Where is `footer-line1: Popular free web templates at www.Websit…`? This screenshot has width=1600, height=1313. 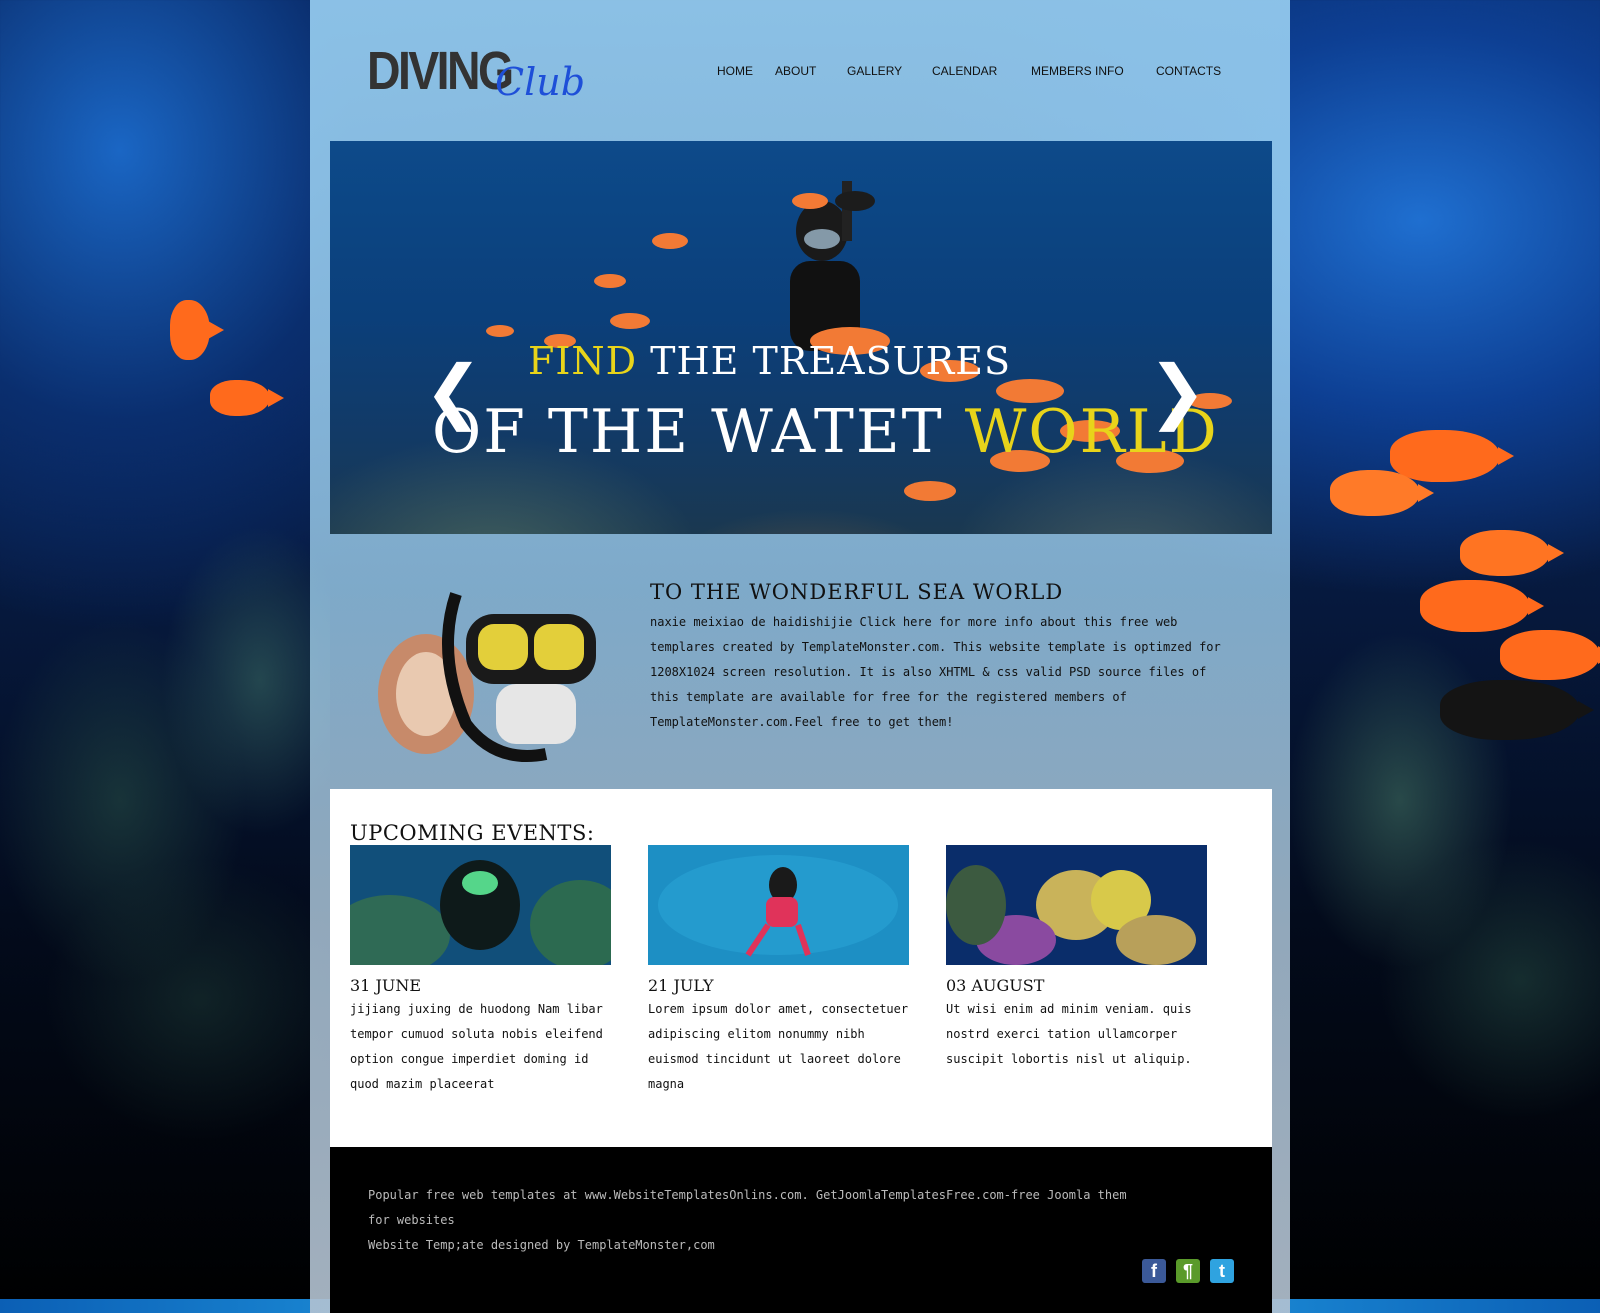
footer-line1: Popular free web templates at www.Websit… is located at coordinates (747, 1207).